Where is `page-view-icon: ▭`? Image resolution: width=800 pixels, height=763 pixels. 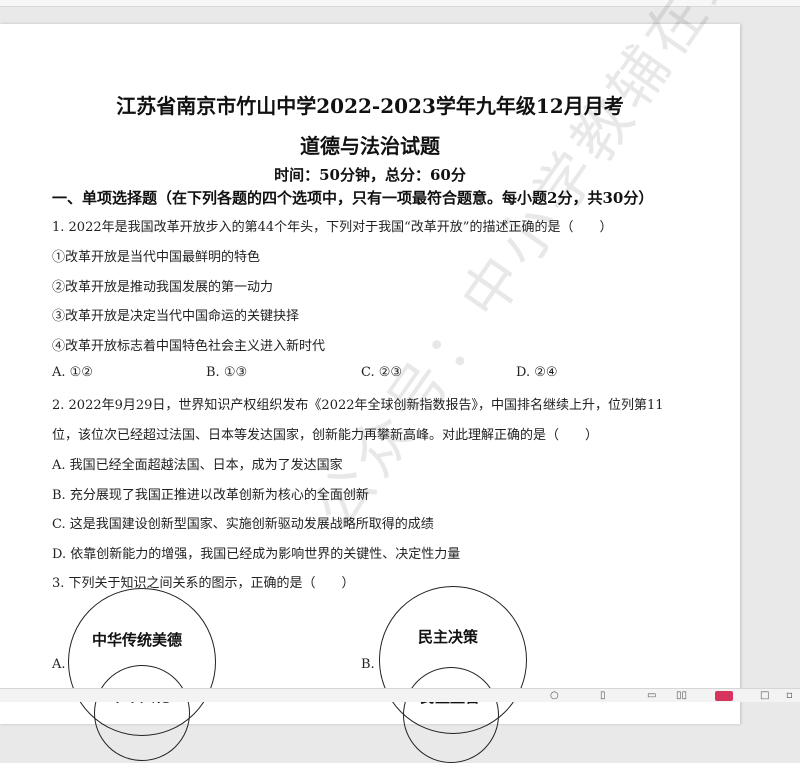 page-view-icon: ▭ is located at coordinates (653, 696).